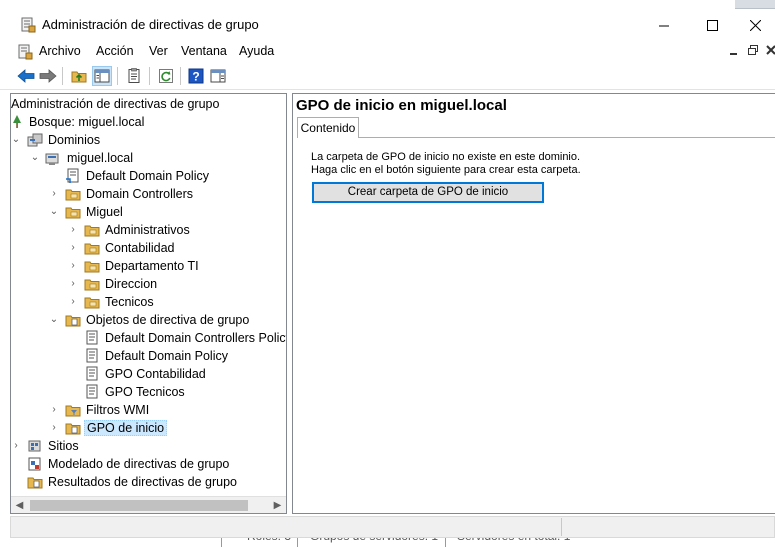  I want to click on menu-ayuda: Ayuda, so click(256, 51).